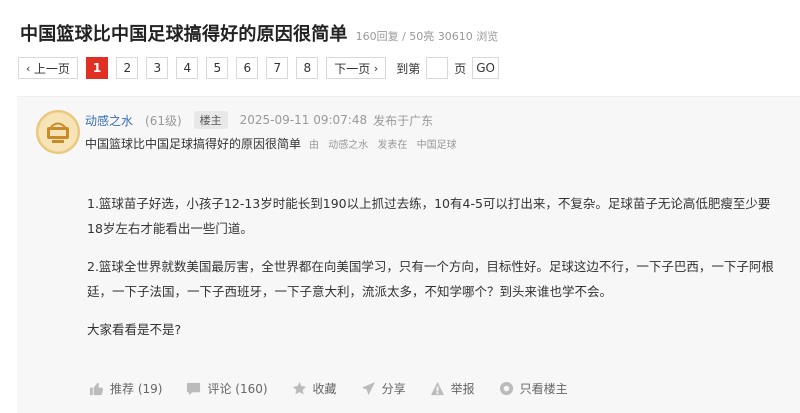 The width and height of the screenshot is (800, 413). Describe the element at coordinates (314, 388) in the screenshot. I see `favorite-button: 收藏` at that location.